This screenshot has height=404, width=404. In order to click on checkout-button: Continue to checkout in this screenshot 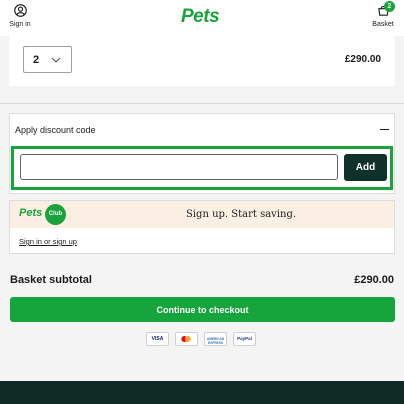, I will do `click(202, 309)`.